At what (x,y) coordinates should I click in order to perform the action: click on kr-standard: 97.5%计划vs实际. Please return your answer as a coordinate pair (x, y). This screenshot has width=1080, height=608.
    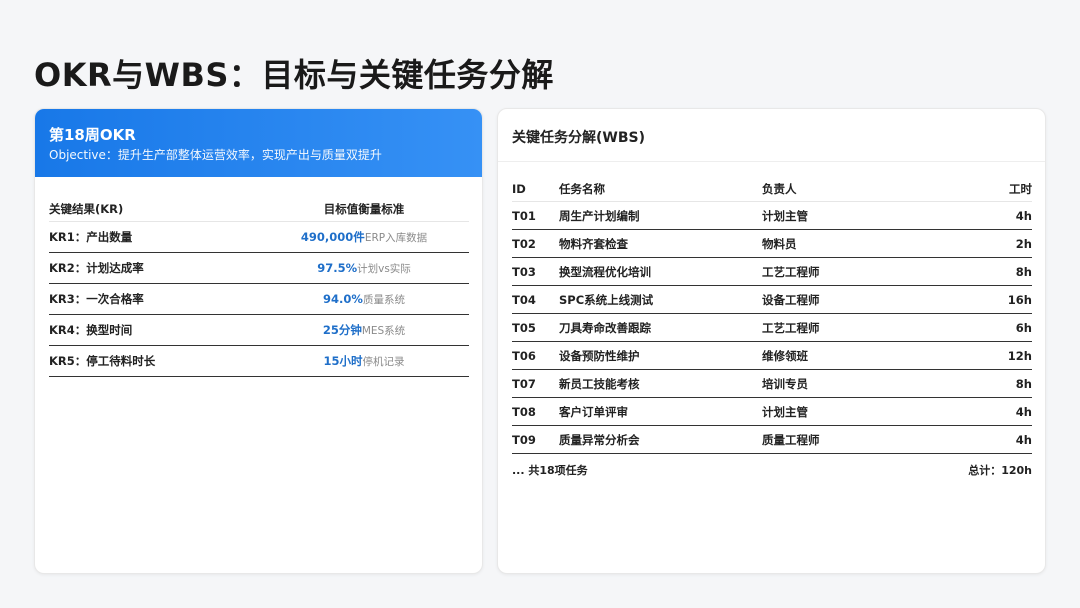
    Looking at the image, I should click on (364, 268).